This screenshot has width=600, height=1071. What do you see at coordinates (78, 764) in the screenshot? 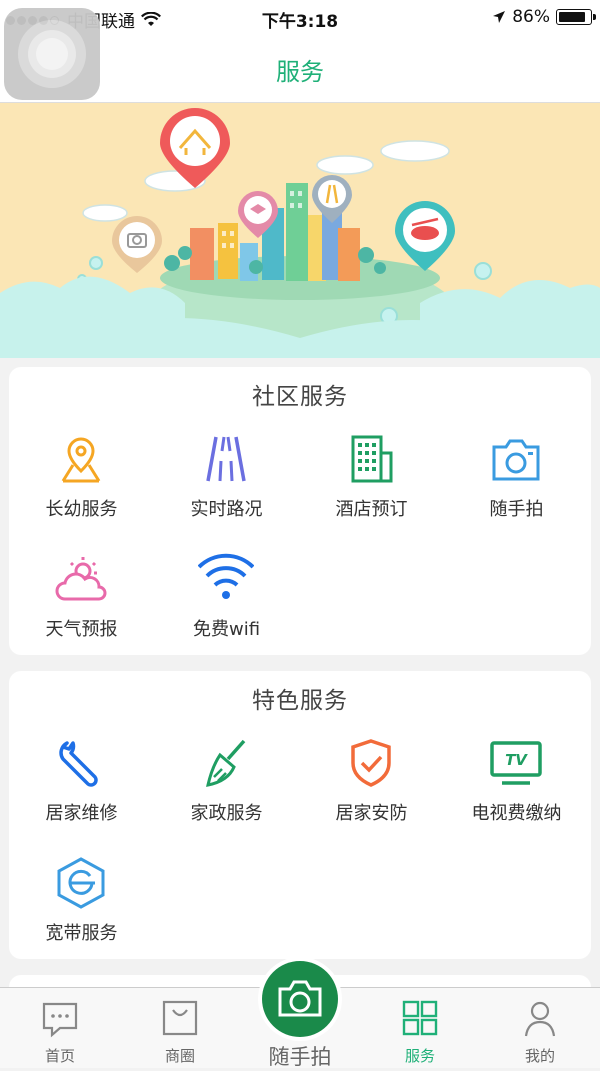
I see `wrench-icon` at bounding box center [78, 764].